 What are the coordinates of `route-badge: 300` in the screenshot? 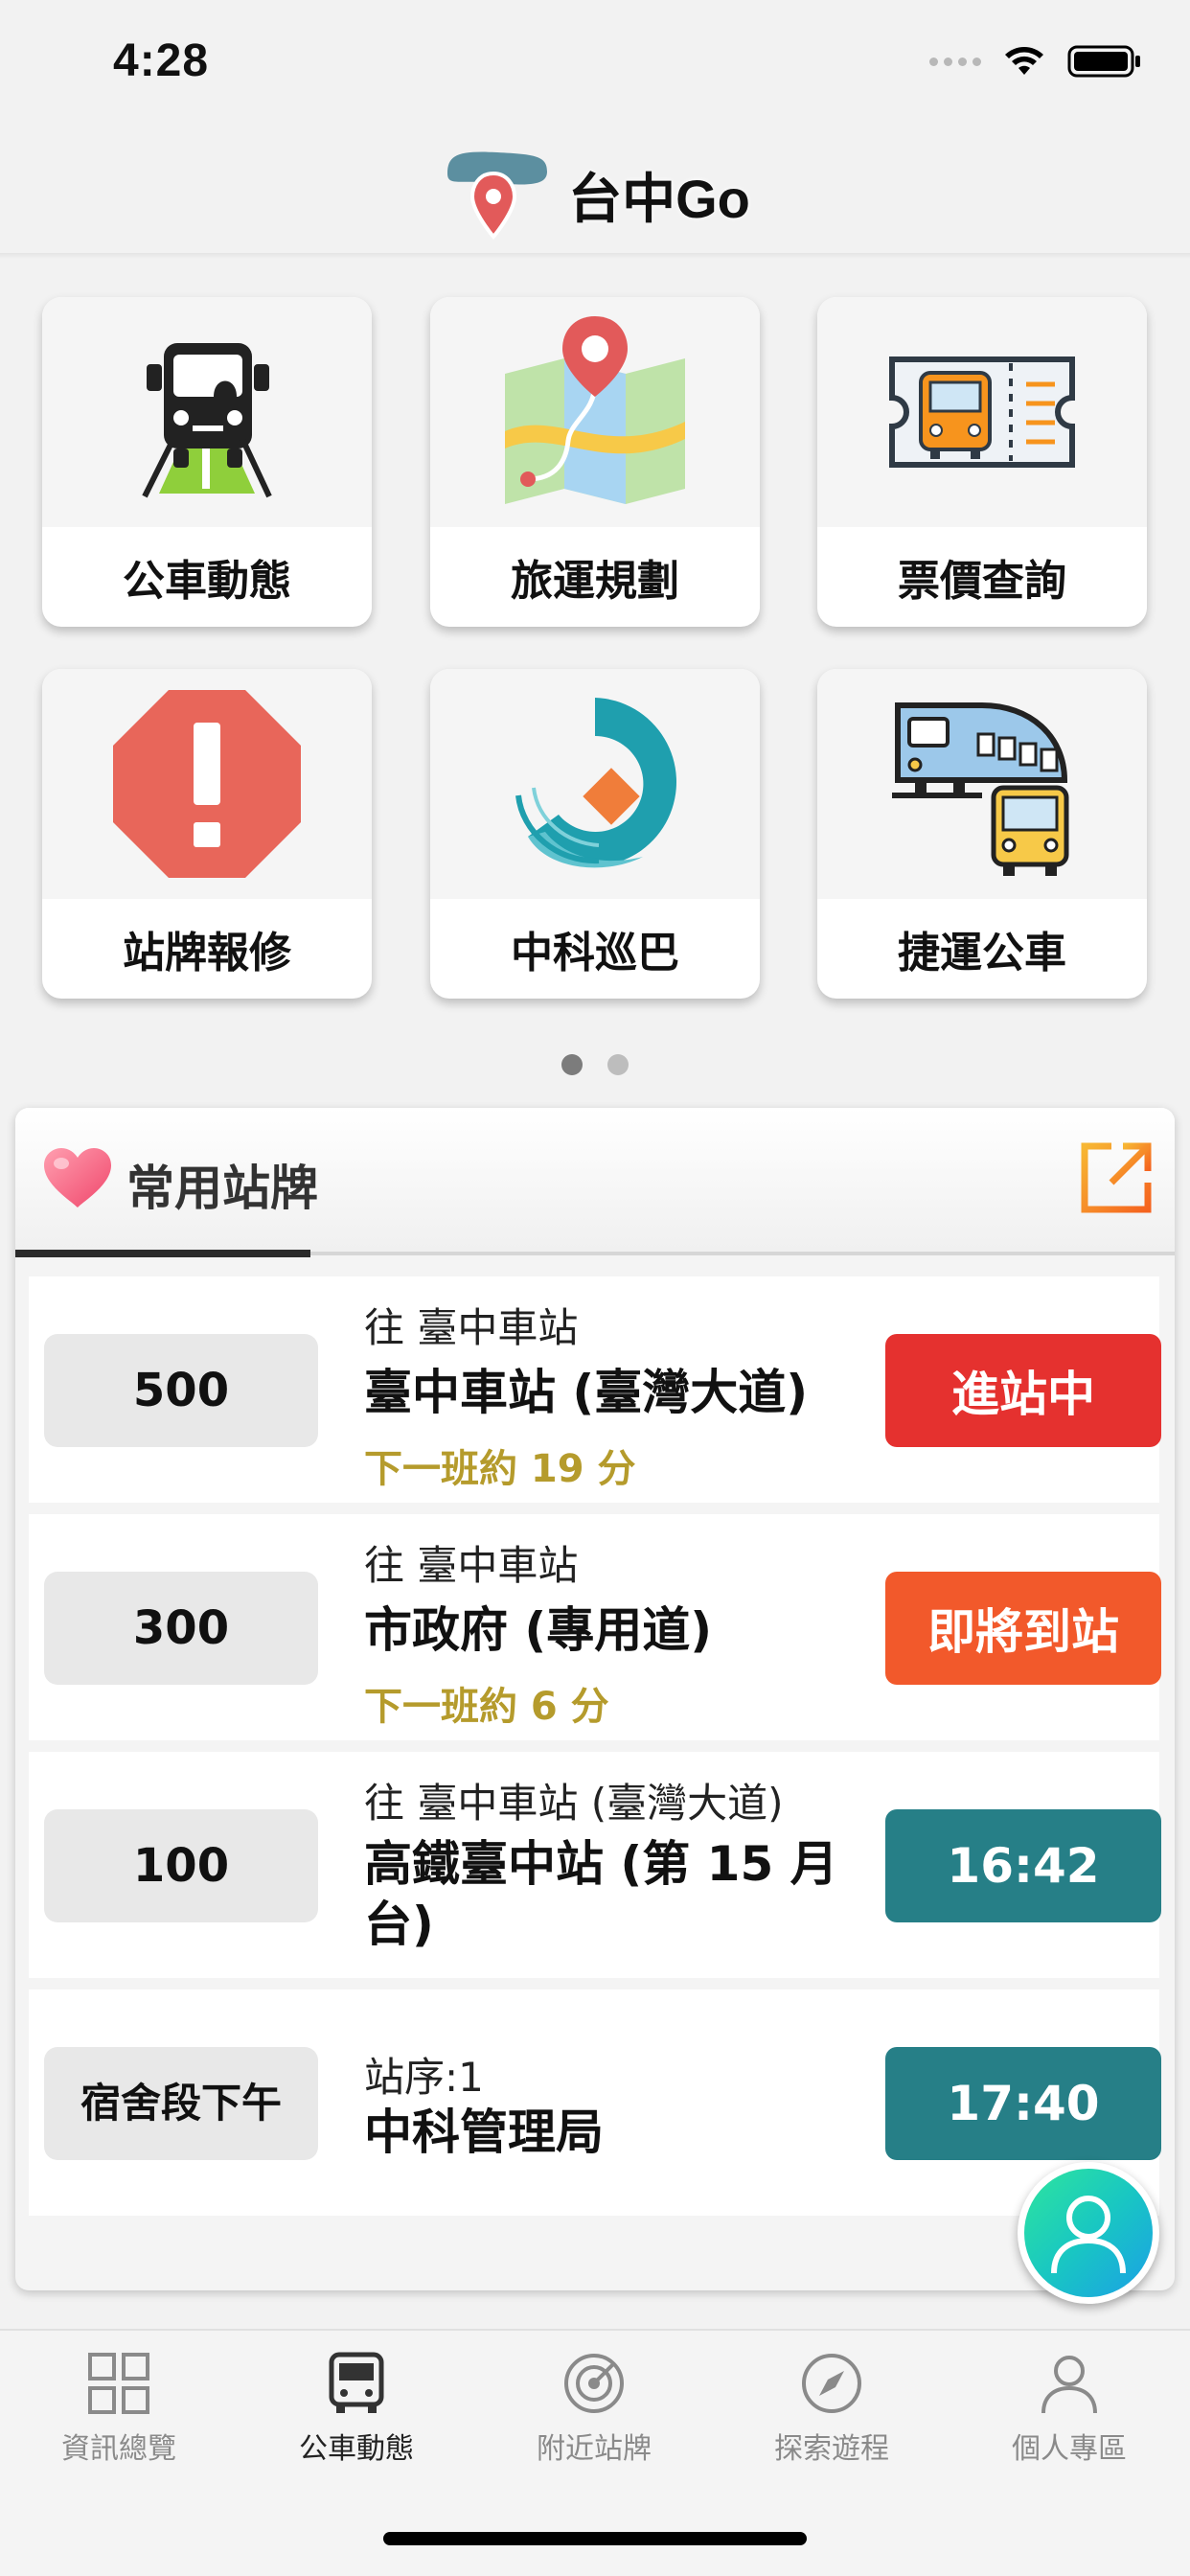 It's located at (181, 1628).